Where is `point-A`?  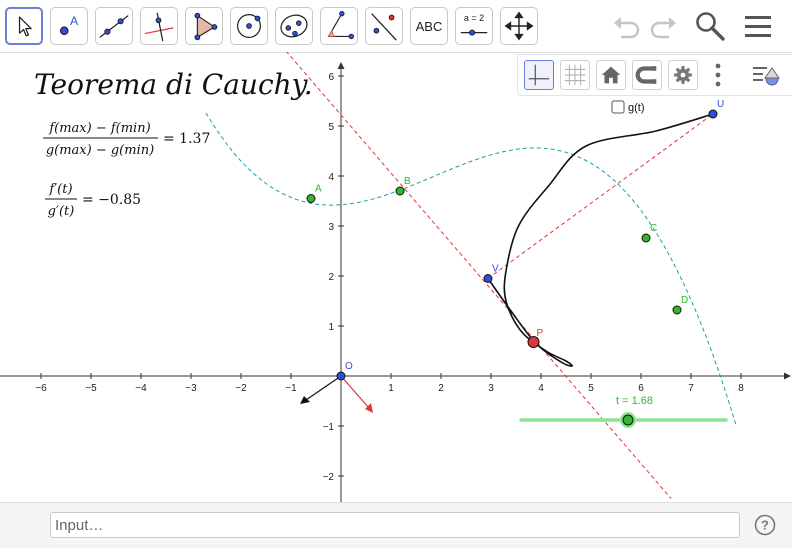
point-A is located at coordinates (311, 198).